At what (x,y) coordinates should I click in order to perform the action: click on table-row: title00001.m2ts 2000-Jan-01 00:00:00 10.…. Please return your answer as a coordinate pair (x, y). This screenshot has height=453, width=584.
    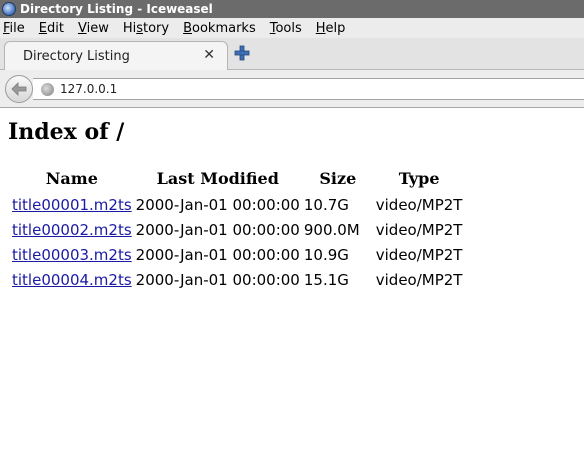
    Looking at the image, I should click on (237, 204).